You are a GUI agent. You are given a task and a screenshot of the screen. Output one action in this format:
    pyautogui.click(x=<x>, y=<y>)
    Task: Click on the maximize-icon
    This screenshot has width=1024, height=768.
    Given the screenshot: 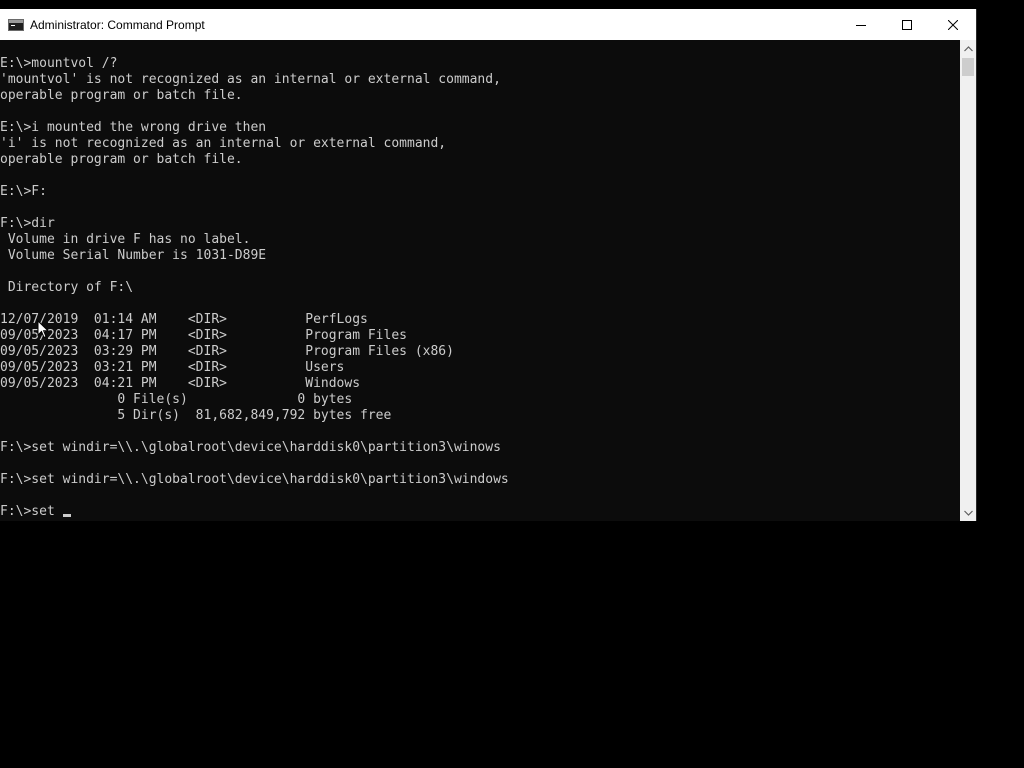 What is the action you would take?
    pyautogui.click(x=907, y=24)
    